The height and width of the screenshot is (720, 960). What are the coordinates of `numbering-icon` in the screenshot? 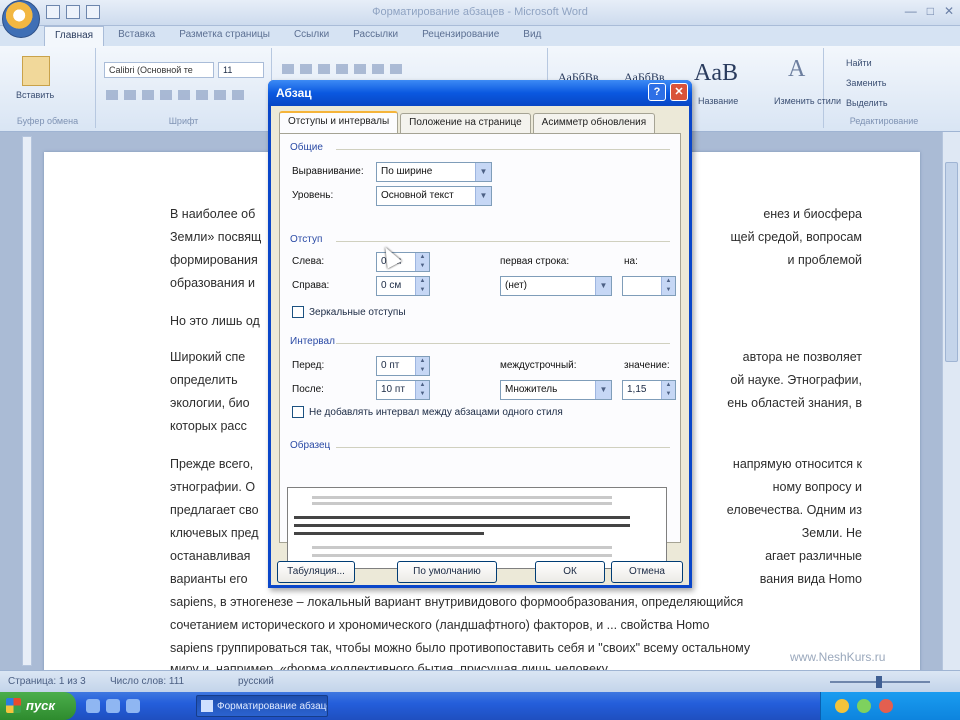 It's located at (306, 69).